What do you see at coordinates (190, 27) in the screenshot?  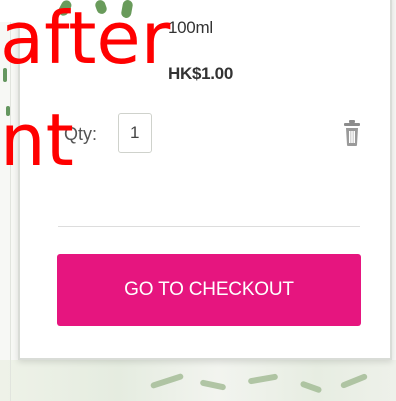 I see `product-size: 100ml` at bounding box center [190, 27].